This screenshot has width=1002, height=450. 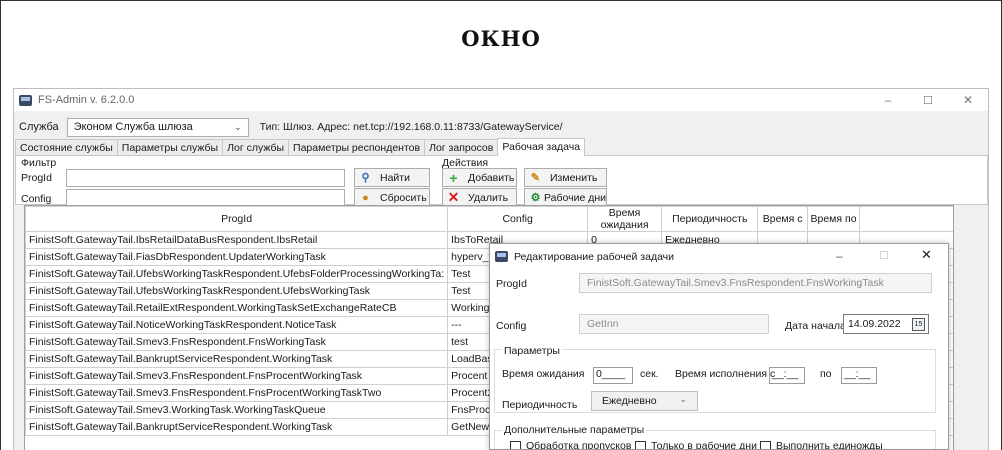 I want to click on skip-processing-checkbox: Обработка пропусков, so click(x=571, y=445).